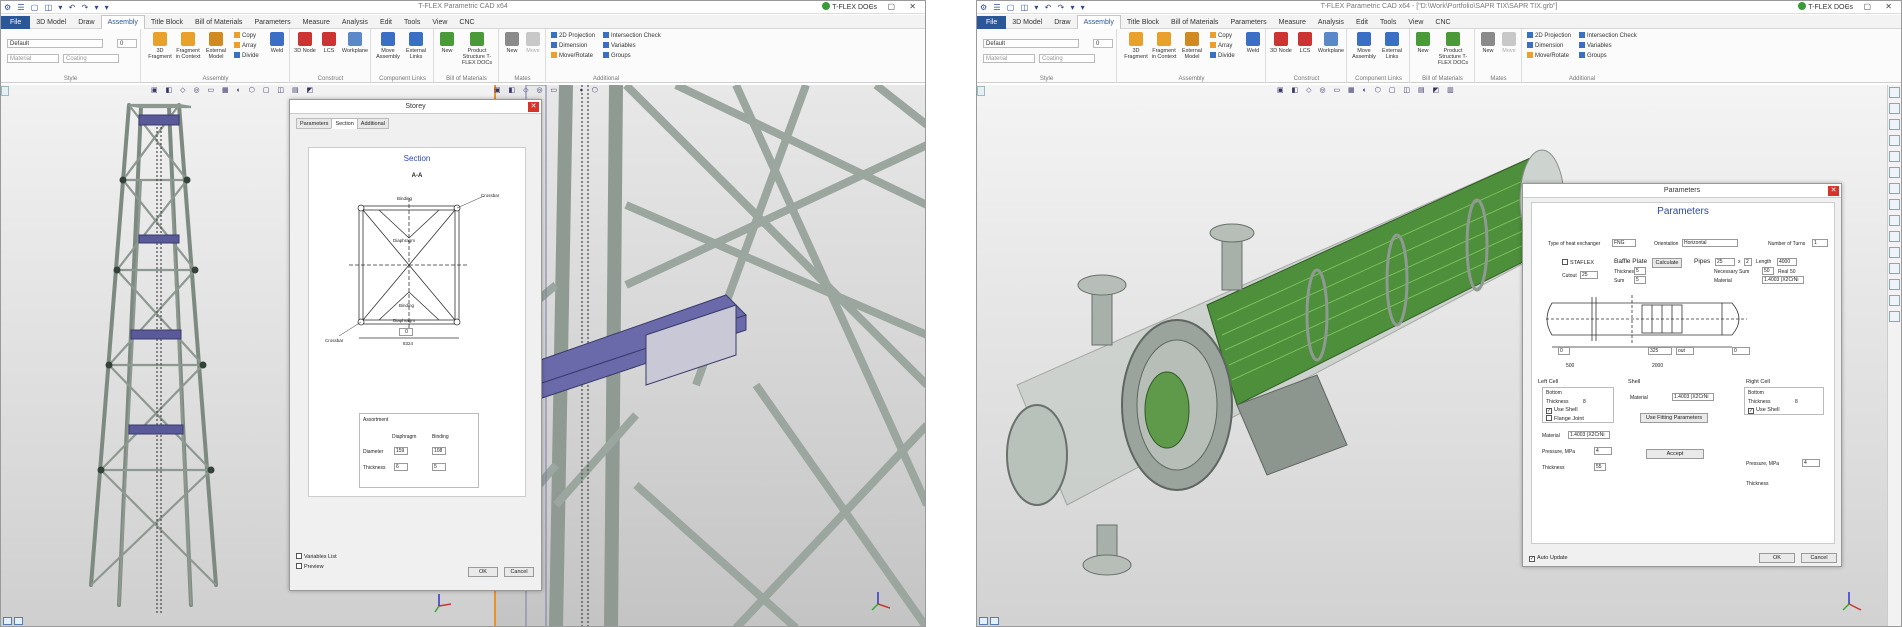 The image size is (1902, 627). What do you see at coordinates (1894, 236) in the screenshot?
I see `render-icon` at bounding box center [1894, 236].